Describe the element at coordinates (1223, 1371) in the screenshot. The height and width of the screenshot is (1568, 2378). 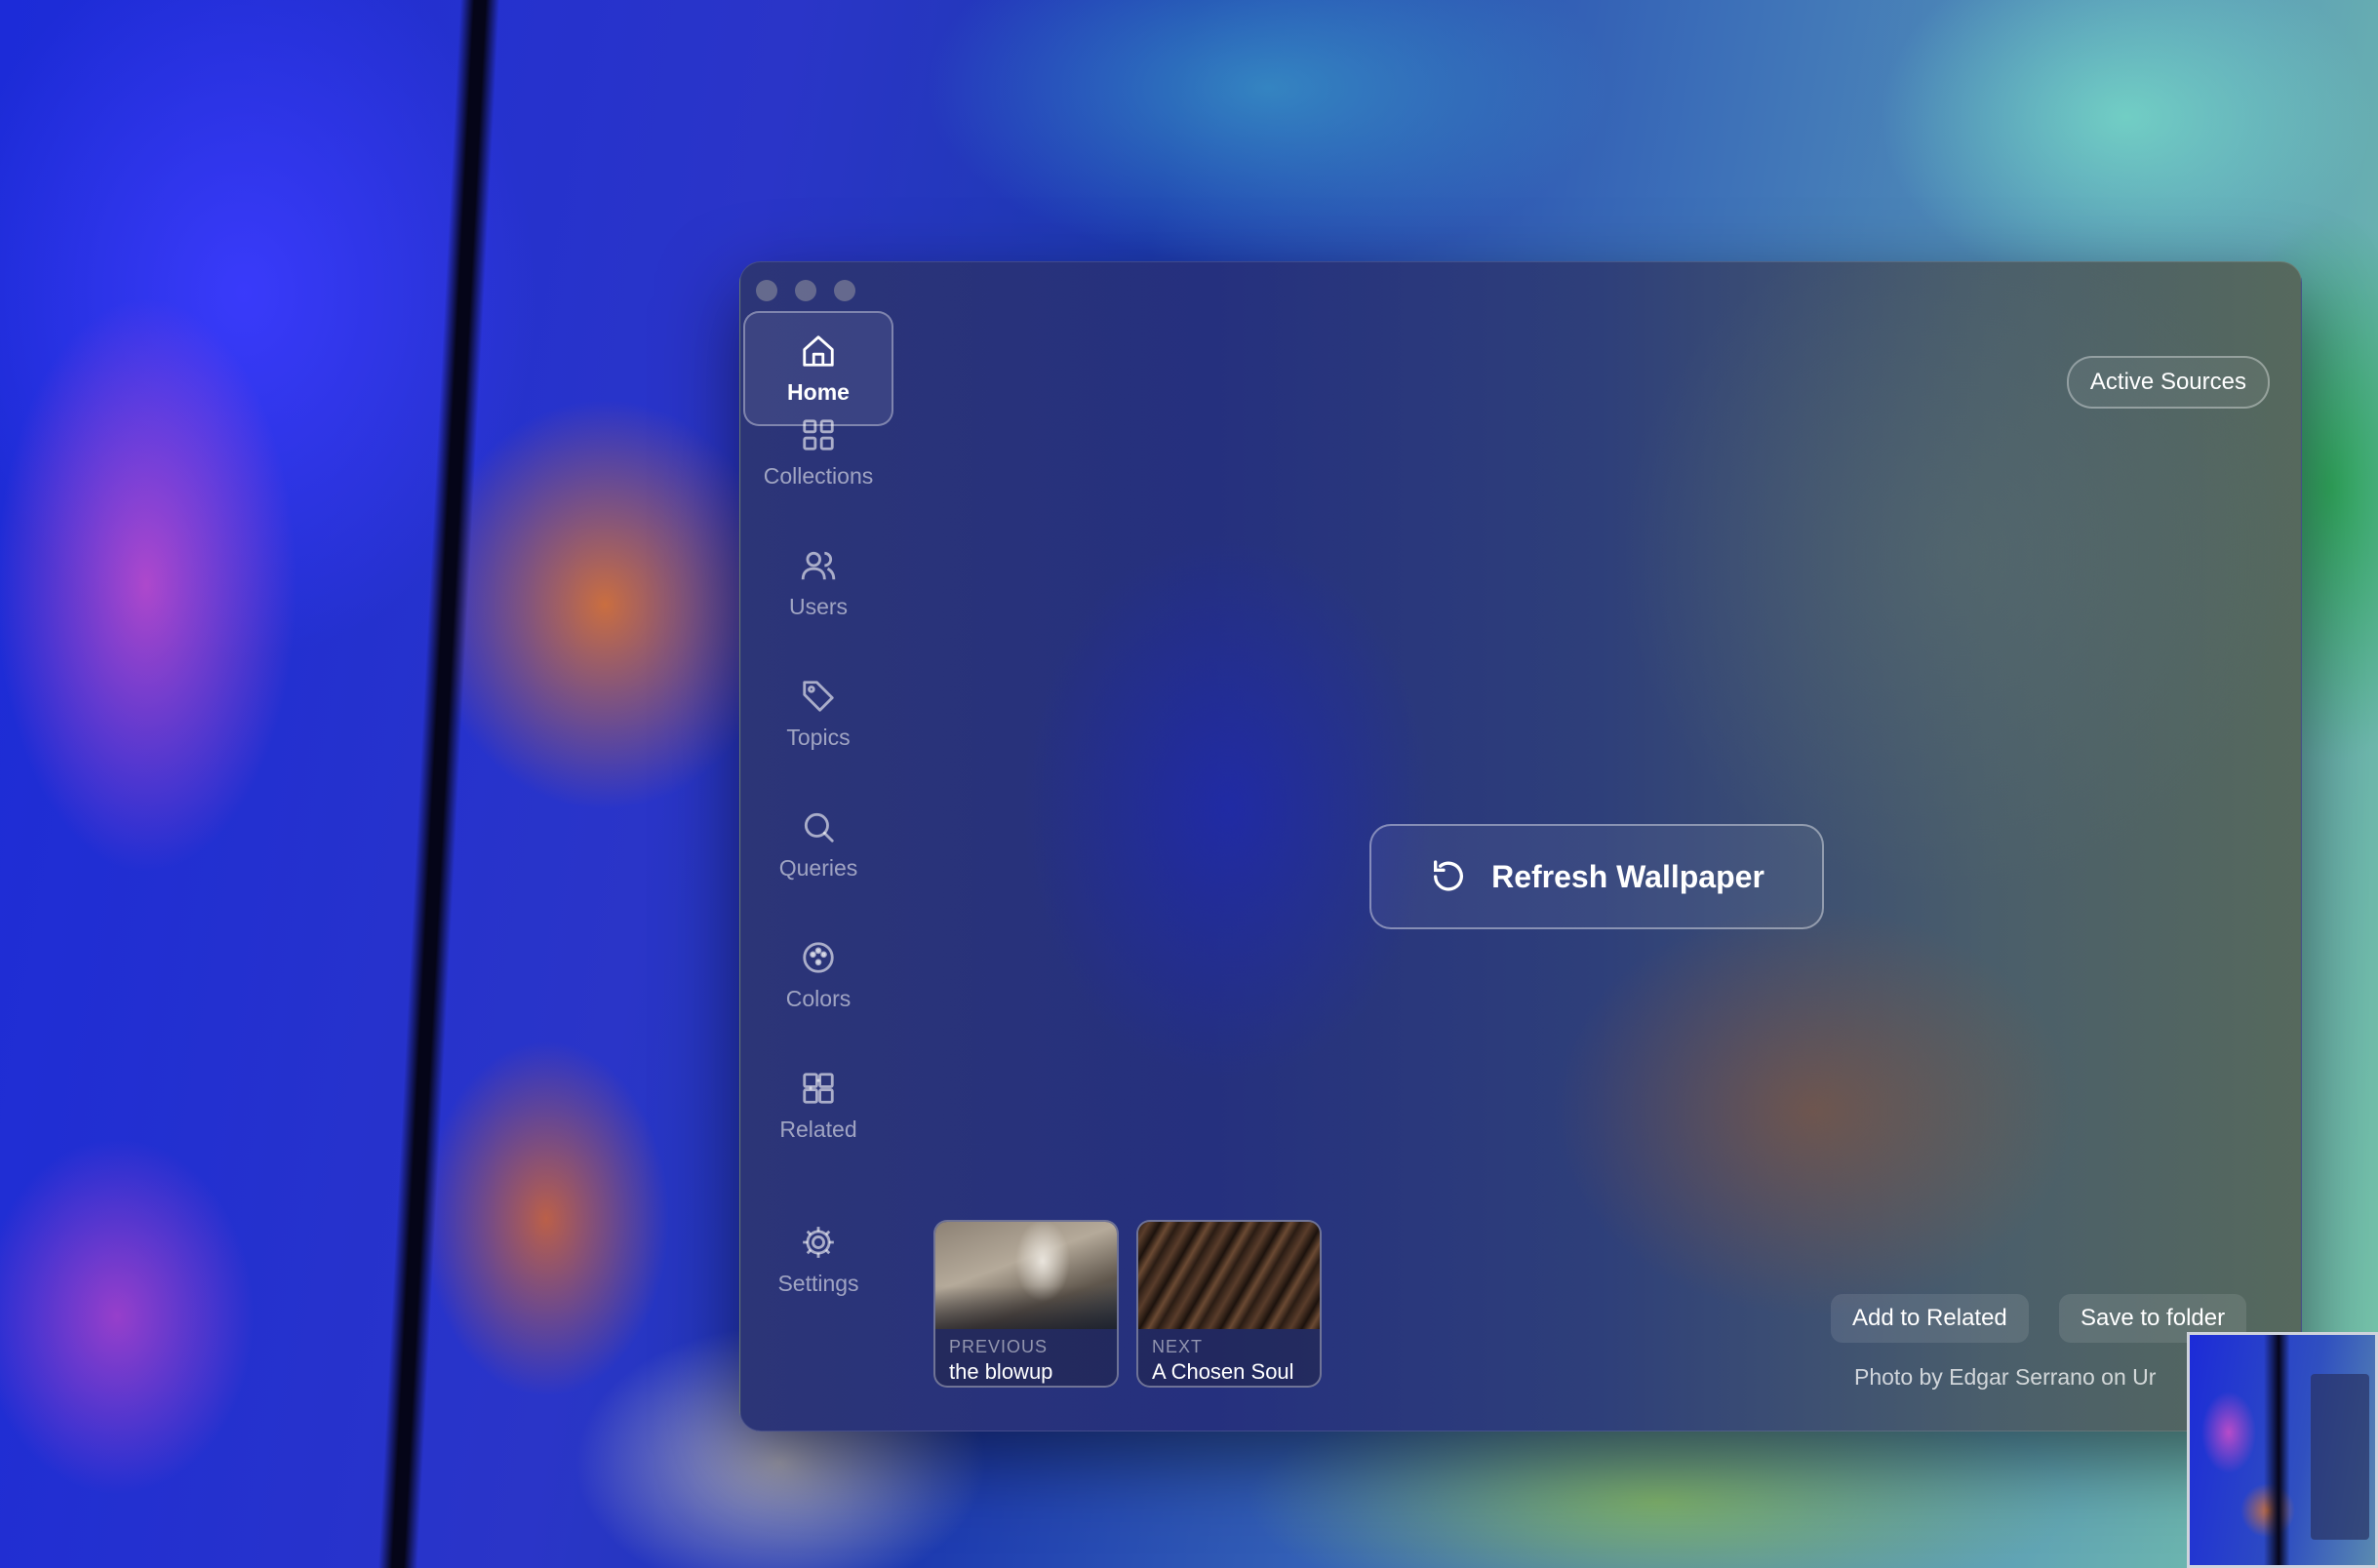
I see `next-title: A Chosen Soul` at that location.